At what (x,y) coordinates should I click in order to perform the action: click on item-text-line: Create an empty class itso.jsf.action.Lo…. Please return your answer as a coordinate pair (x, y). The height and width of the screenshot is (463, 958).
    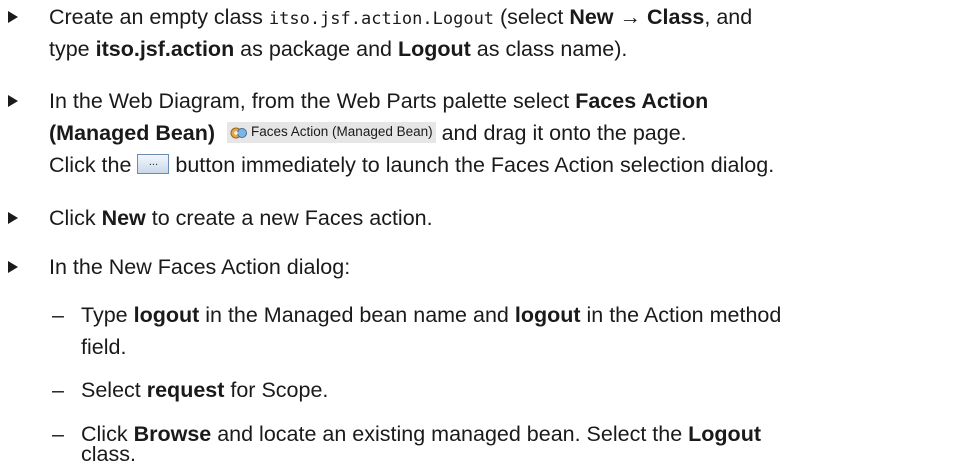
    Looking at the image, I should click on (401, 17).